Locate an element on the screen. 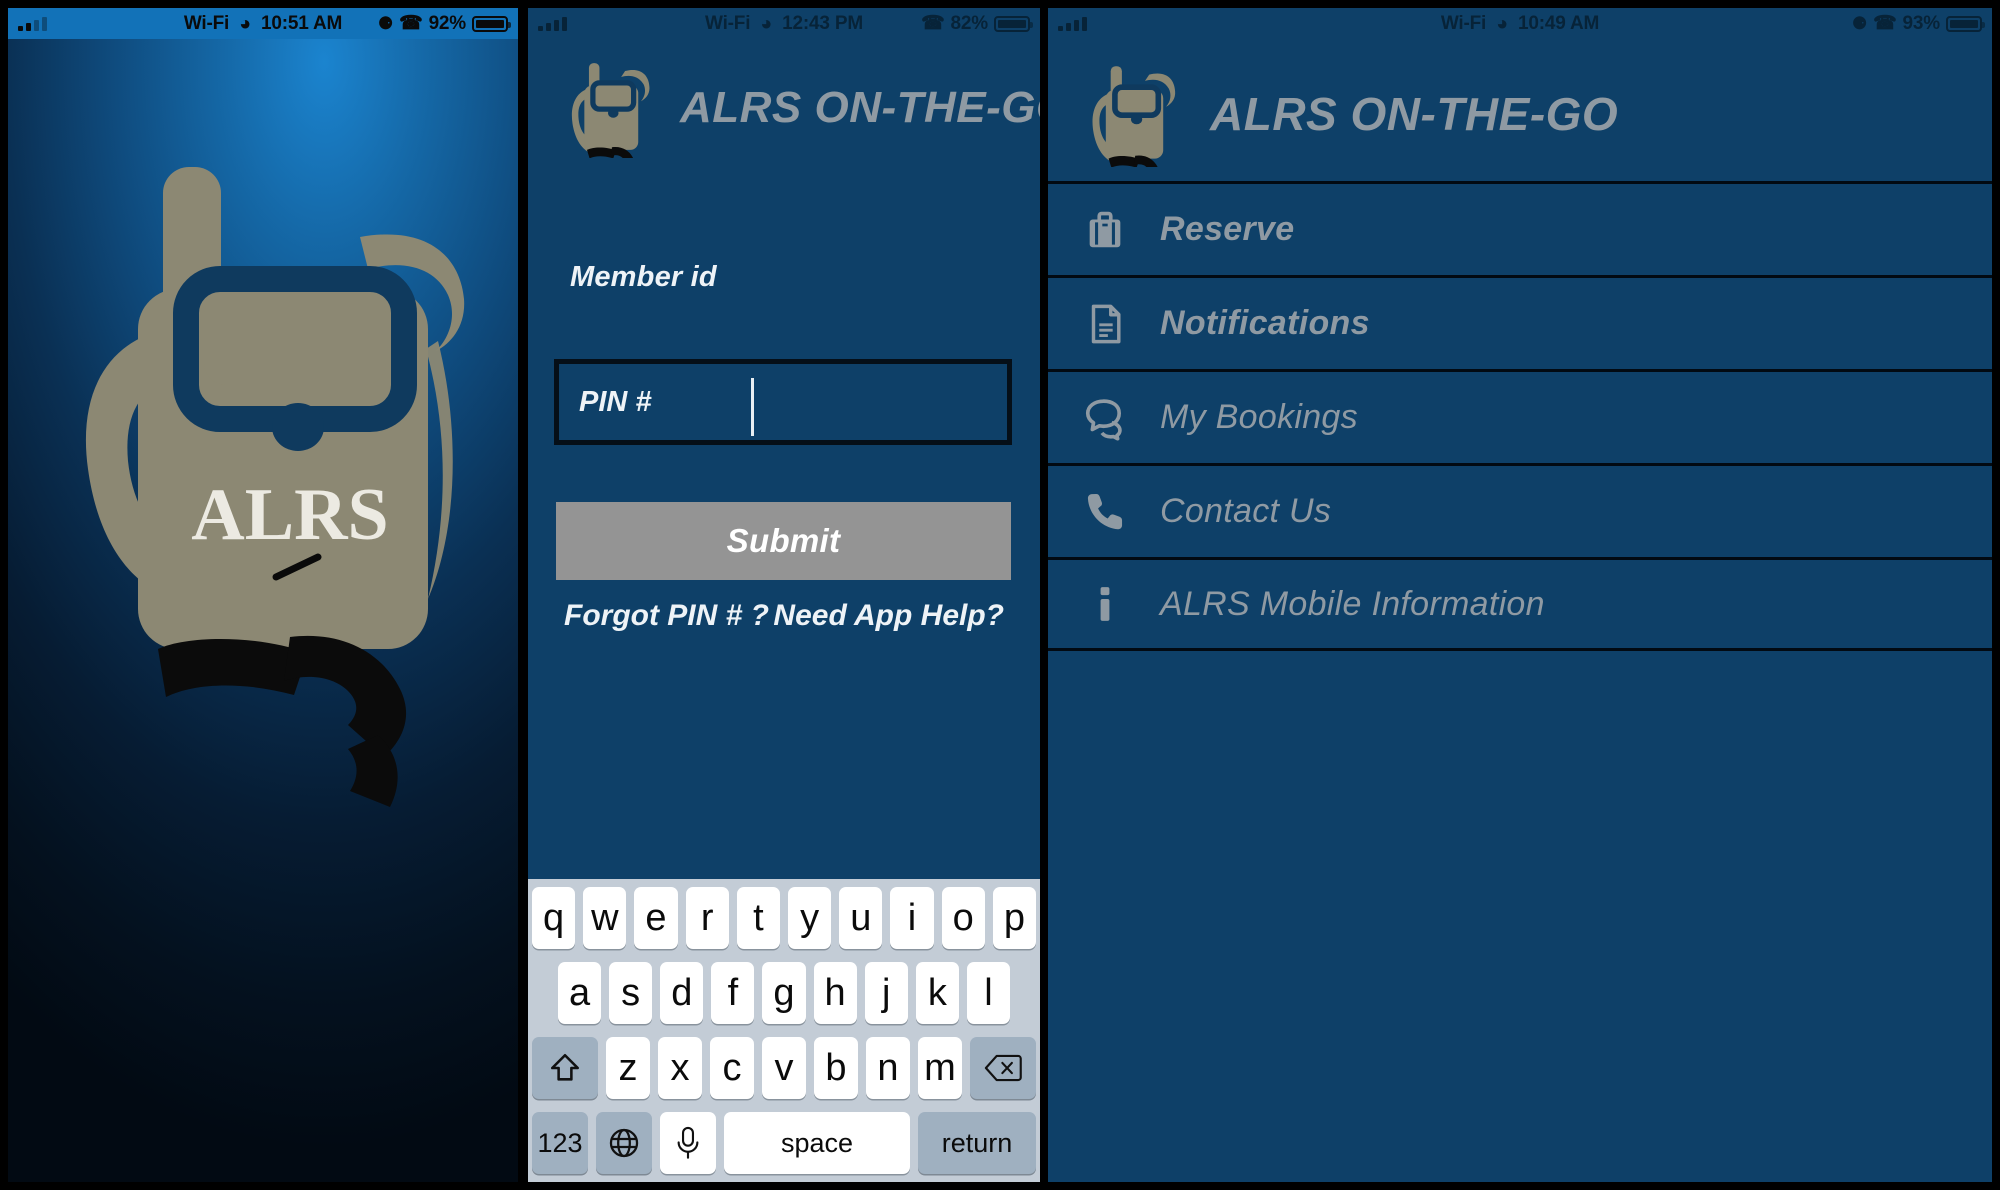  keyboard-row-1: qwertyuiop is located at coordinates (784, 918).